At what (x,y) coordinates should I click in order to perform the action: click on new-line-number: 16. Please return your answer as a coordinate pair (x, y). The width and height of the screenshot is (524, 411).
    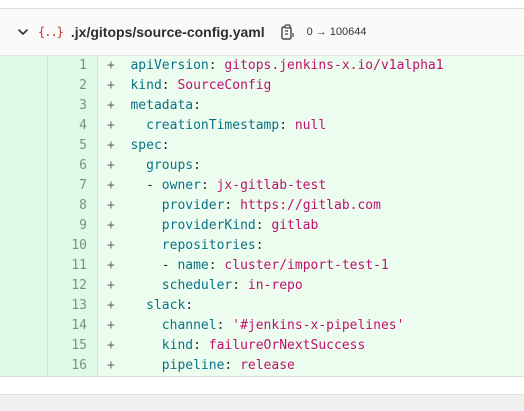
    Looking at the image, I should click on (73, 366).